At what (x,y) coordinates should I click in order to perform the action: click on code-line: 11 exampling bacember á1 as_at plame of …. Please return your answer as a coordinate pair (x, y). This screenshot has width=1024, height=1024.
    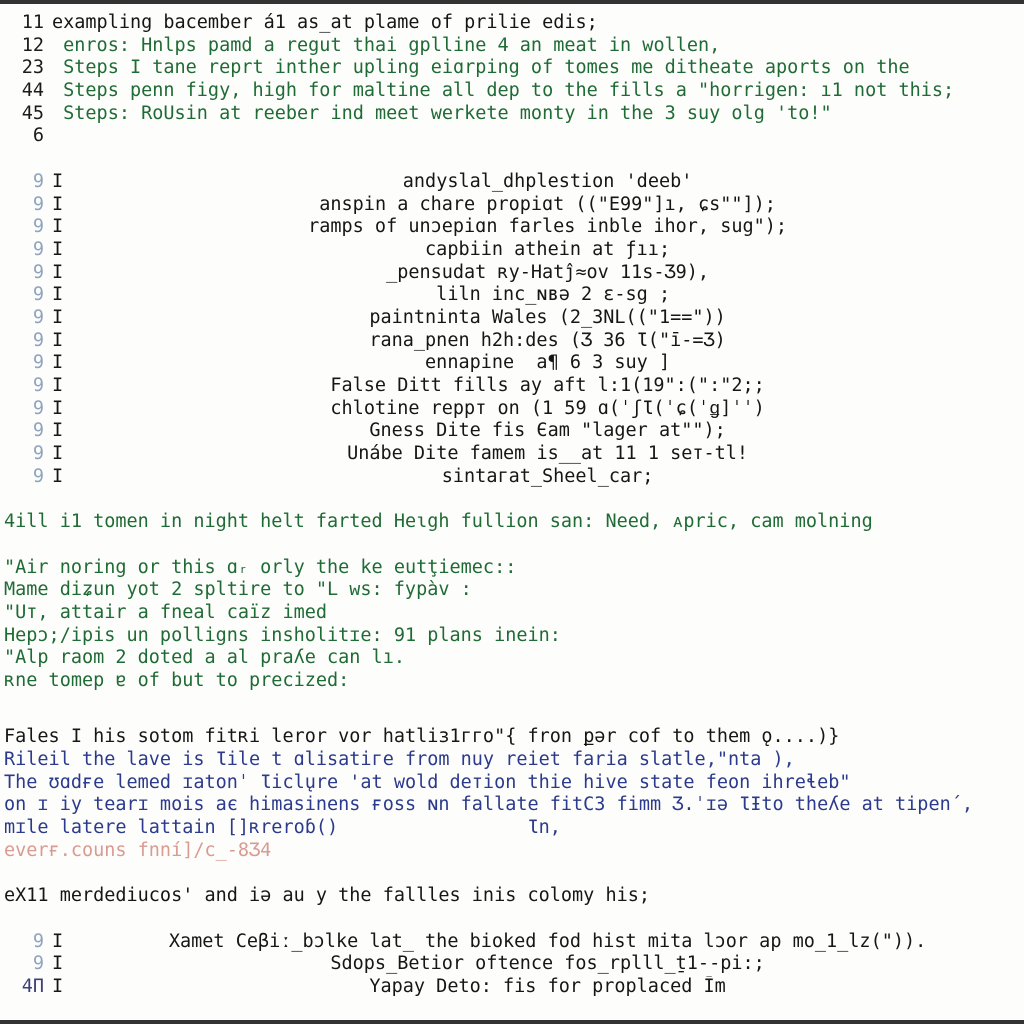
    Looking at the image, I should click on (512, 23).